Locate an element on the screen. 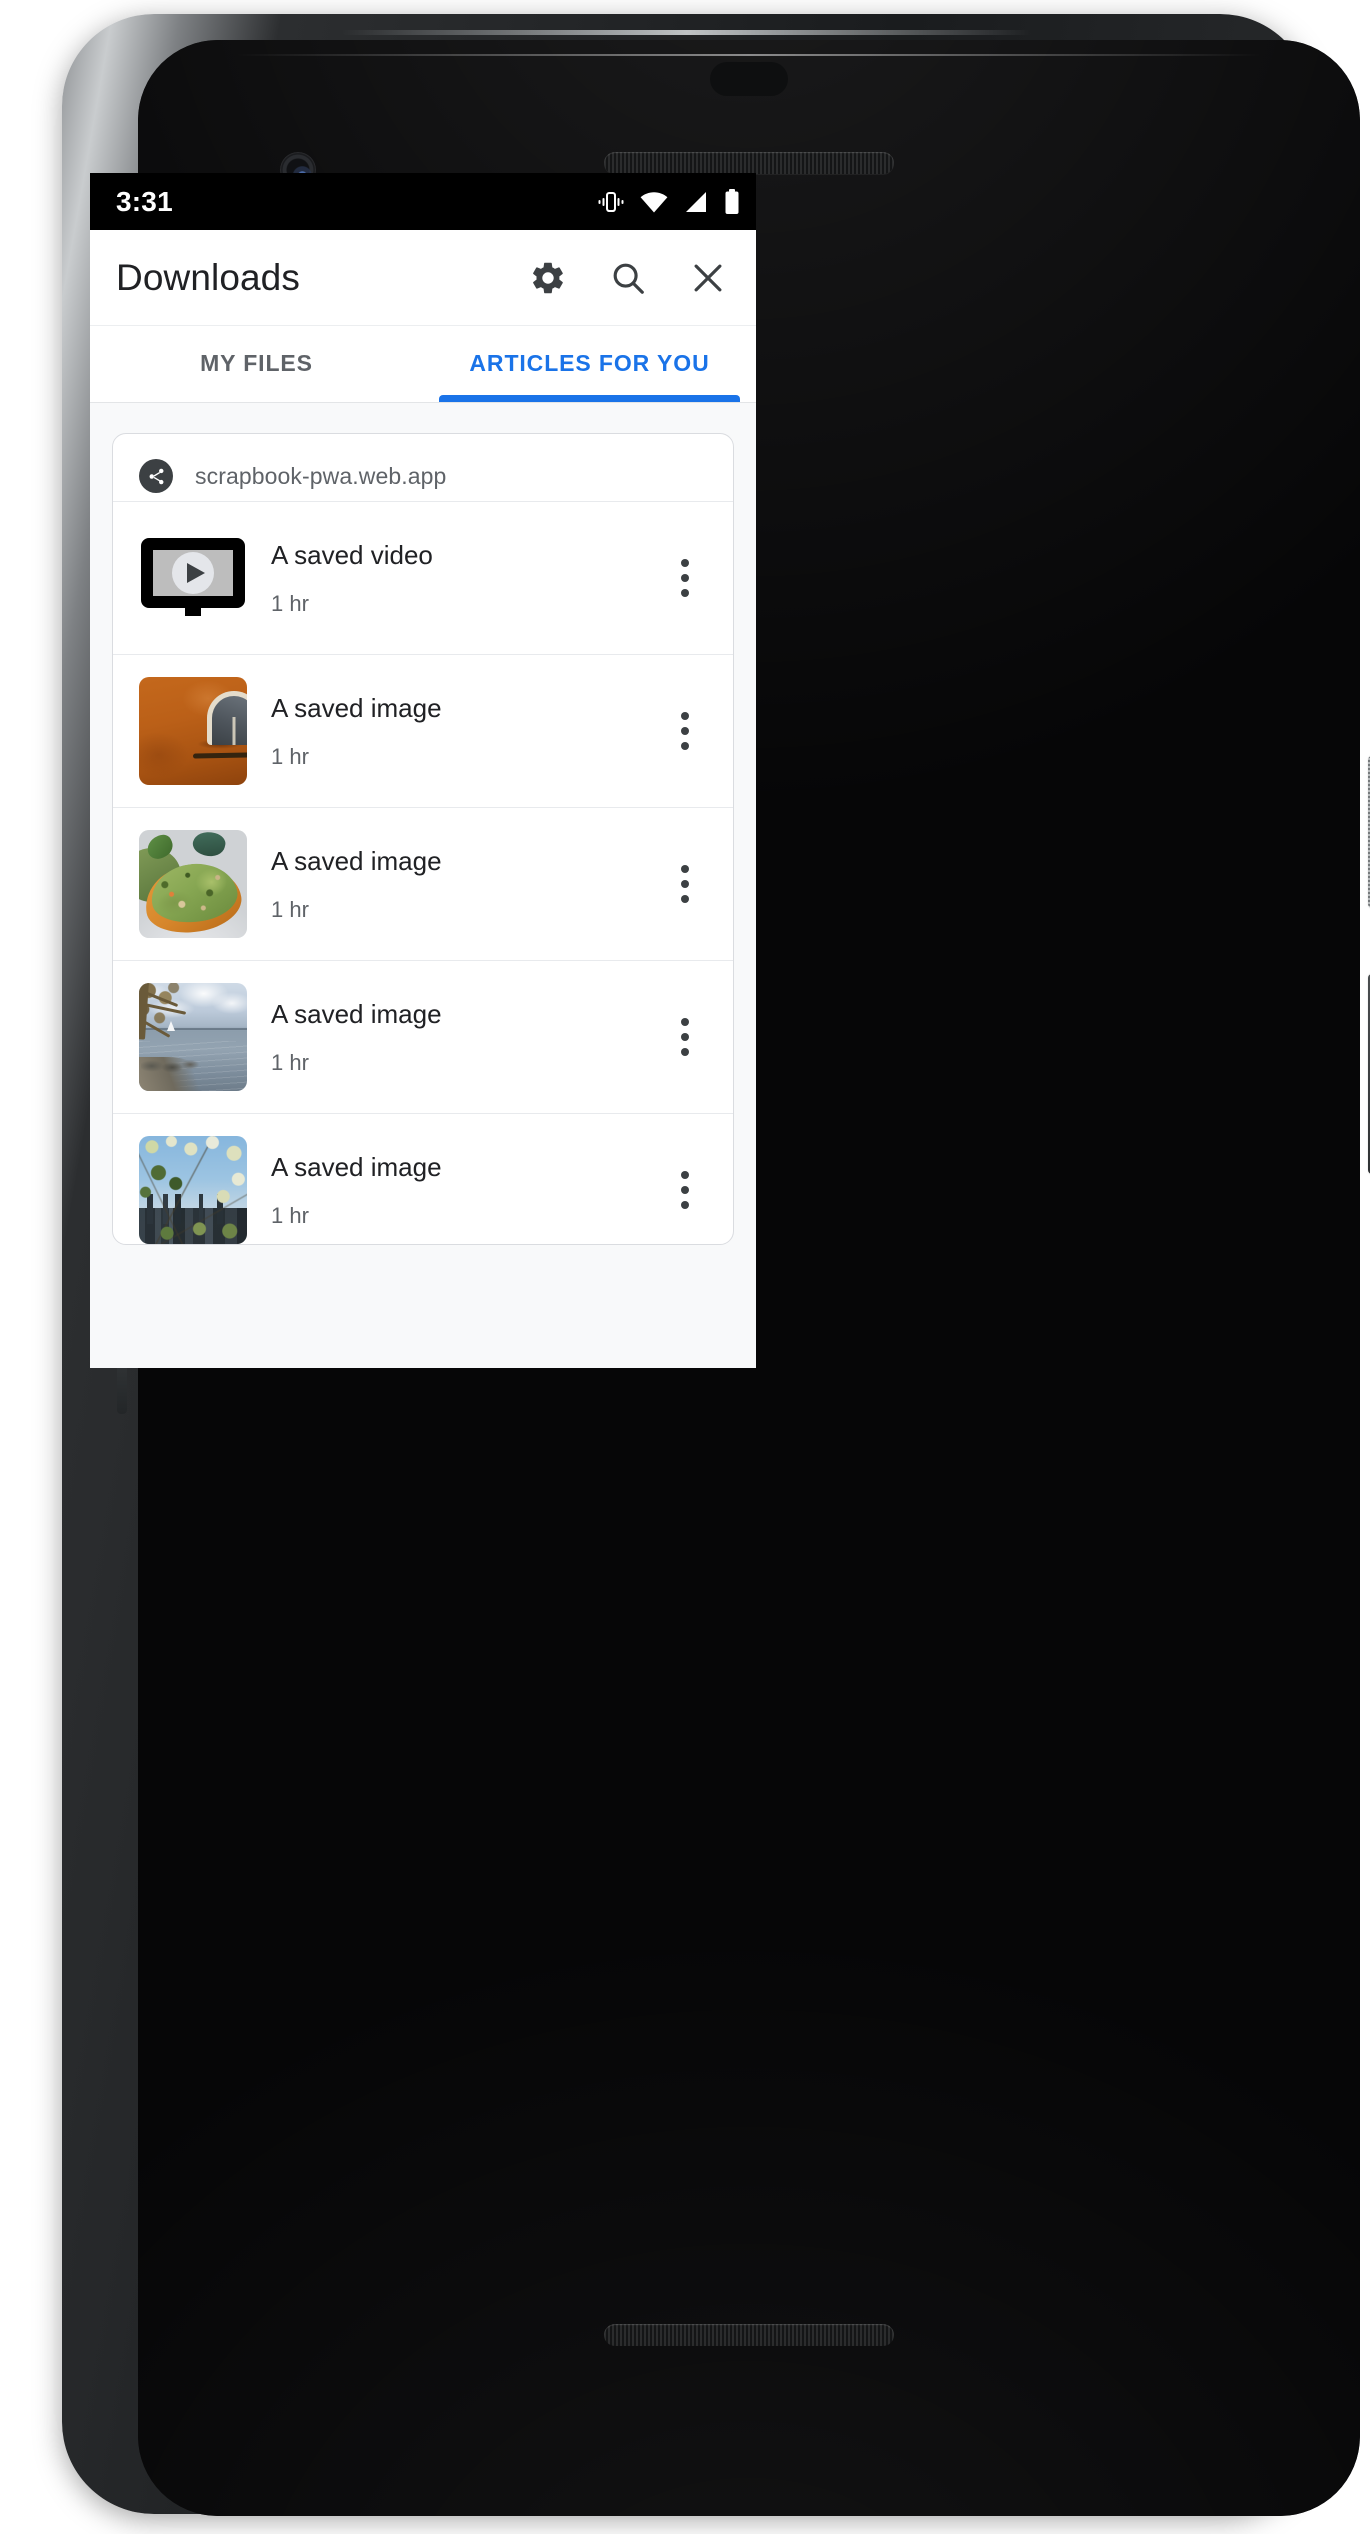  notch-pill is located at coordinates (749, 79).